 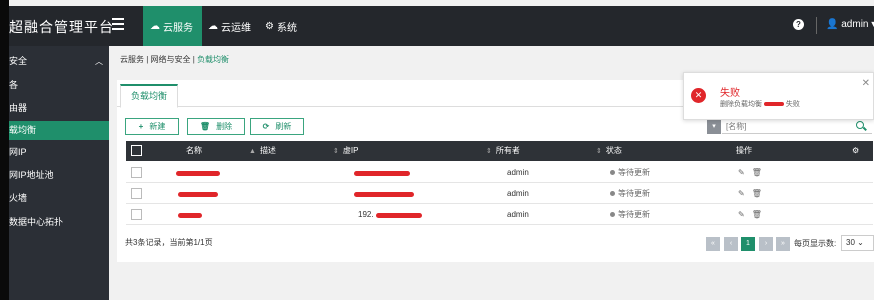 I want to click on refresh-icon: ⟳, so click(x=266, y=126).